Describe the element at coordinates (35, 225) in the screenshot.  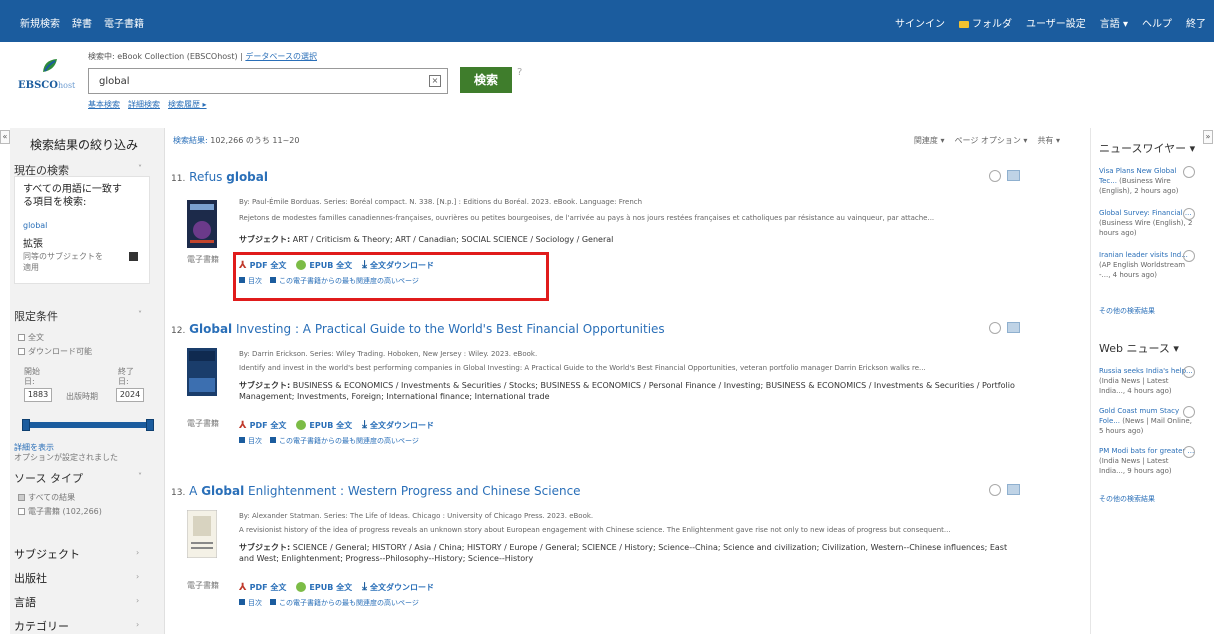
I see `search-term: global` at that location.